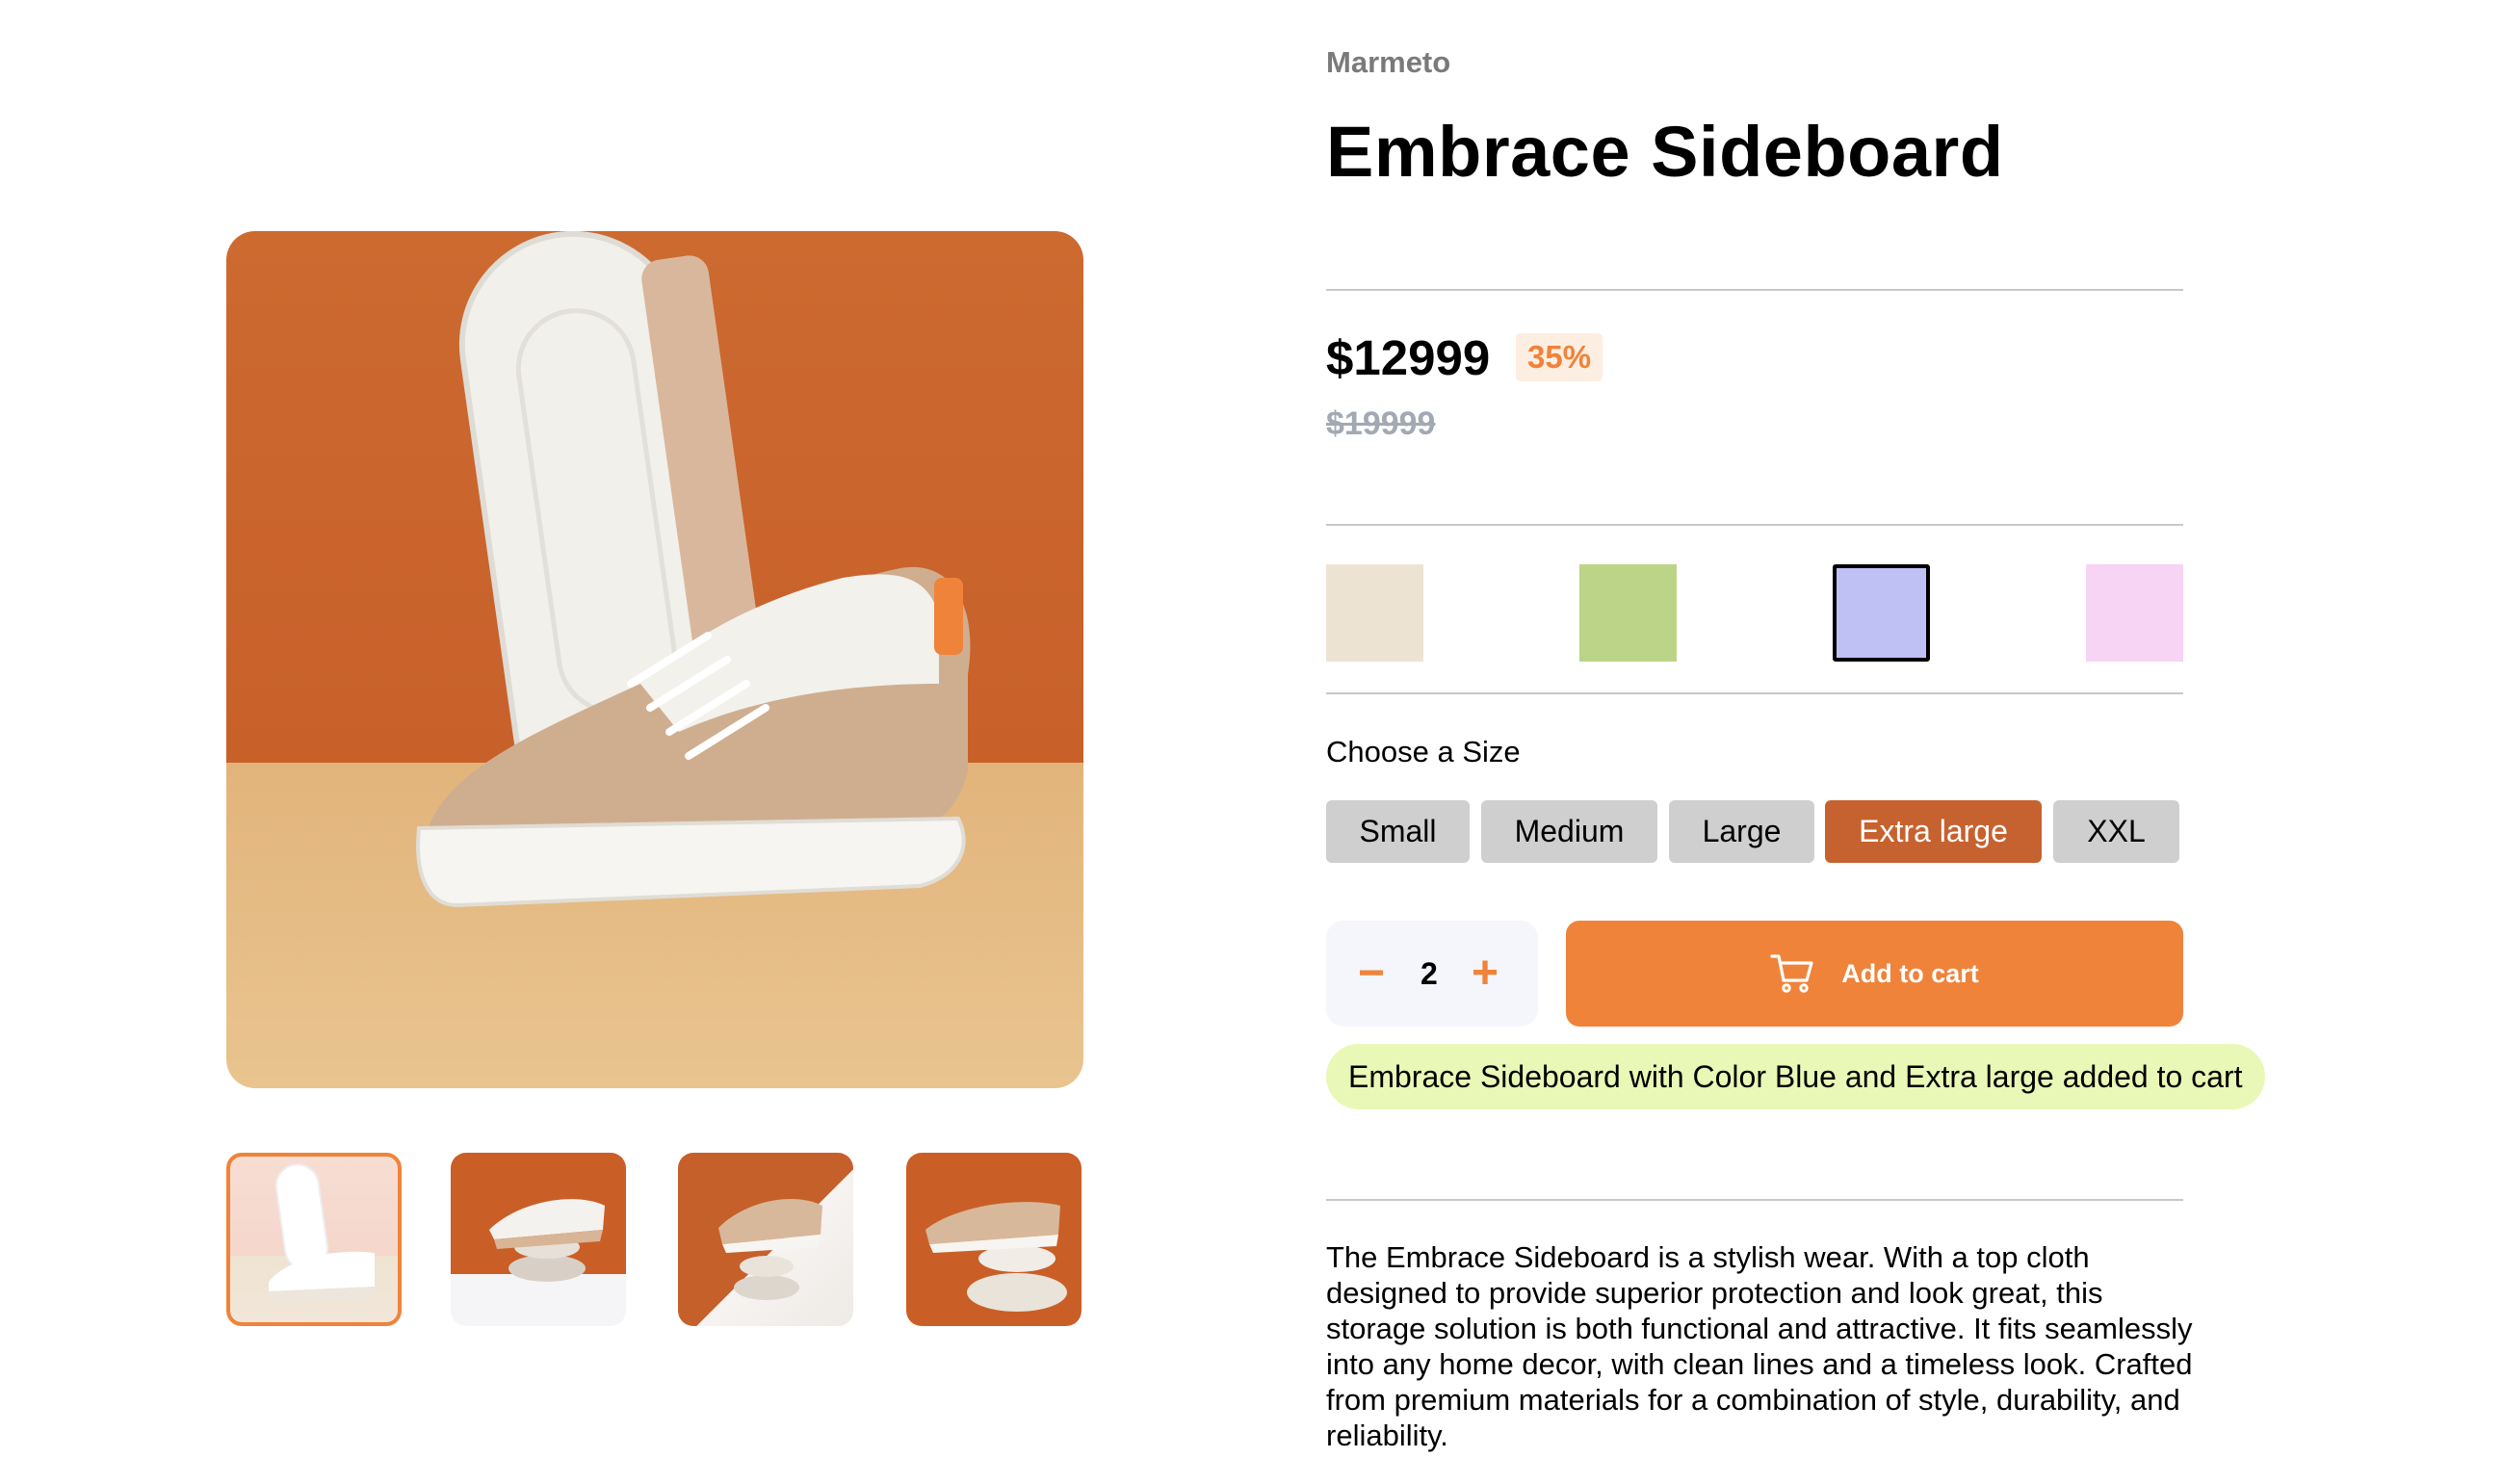  What do you see at coordinates (1371, 974) in the screenshot?
I see `quantity-decrement-button: −` at bounding box center [1371, 974].